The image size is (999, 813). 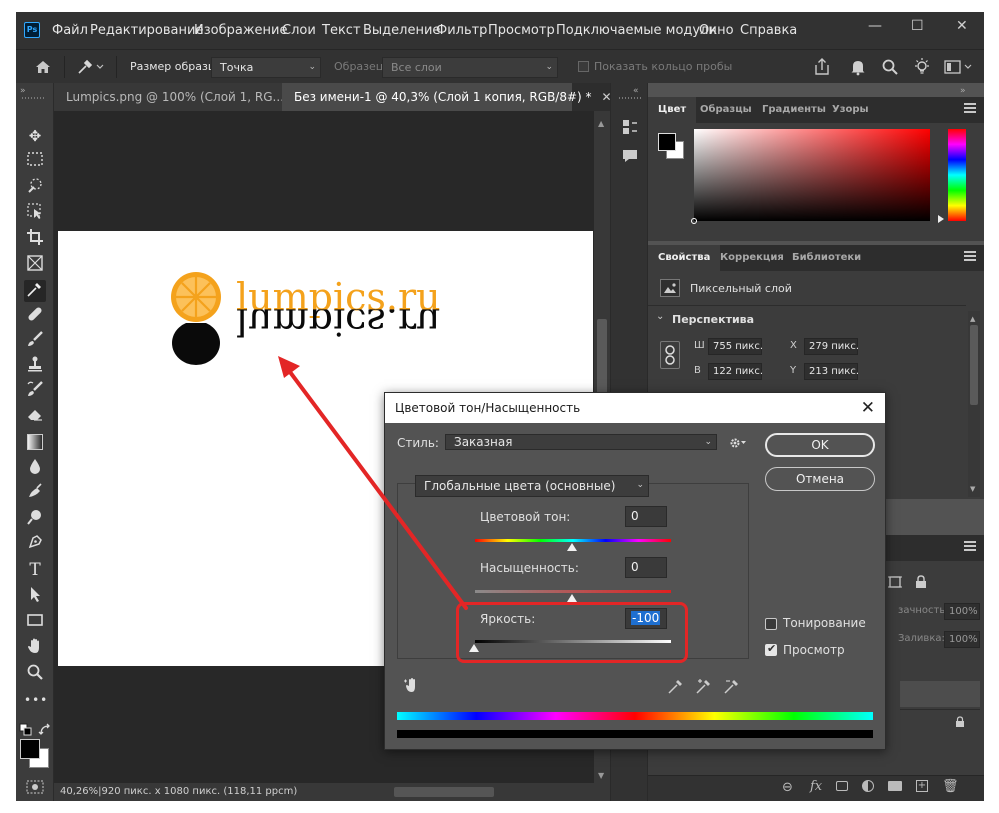 What do you see at coordinates (831, 371) in the screenshot?
I see `y-field: 213 пикс.` at bounding box center [831, 371].